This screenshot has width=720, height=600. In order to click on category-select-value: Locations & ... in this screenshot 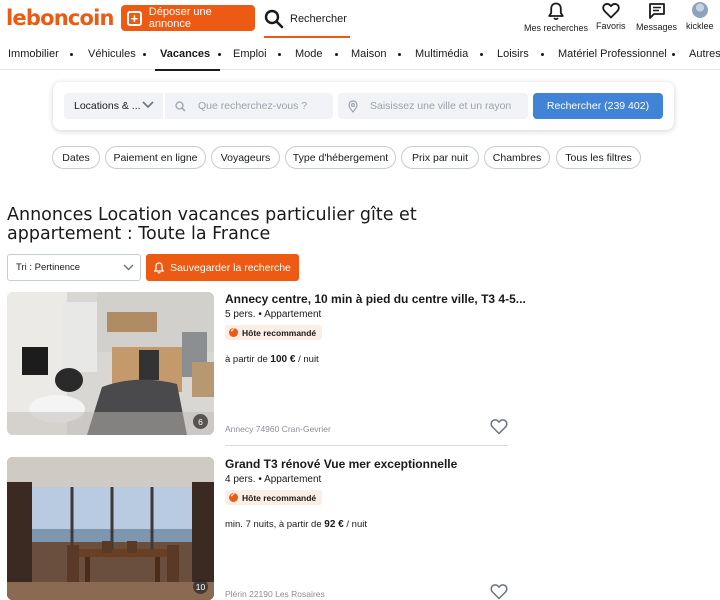, I will do `click(107, 106)`.